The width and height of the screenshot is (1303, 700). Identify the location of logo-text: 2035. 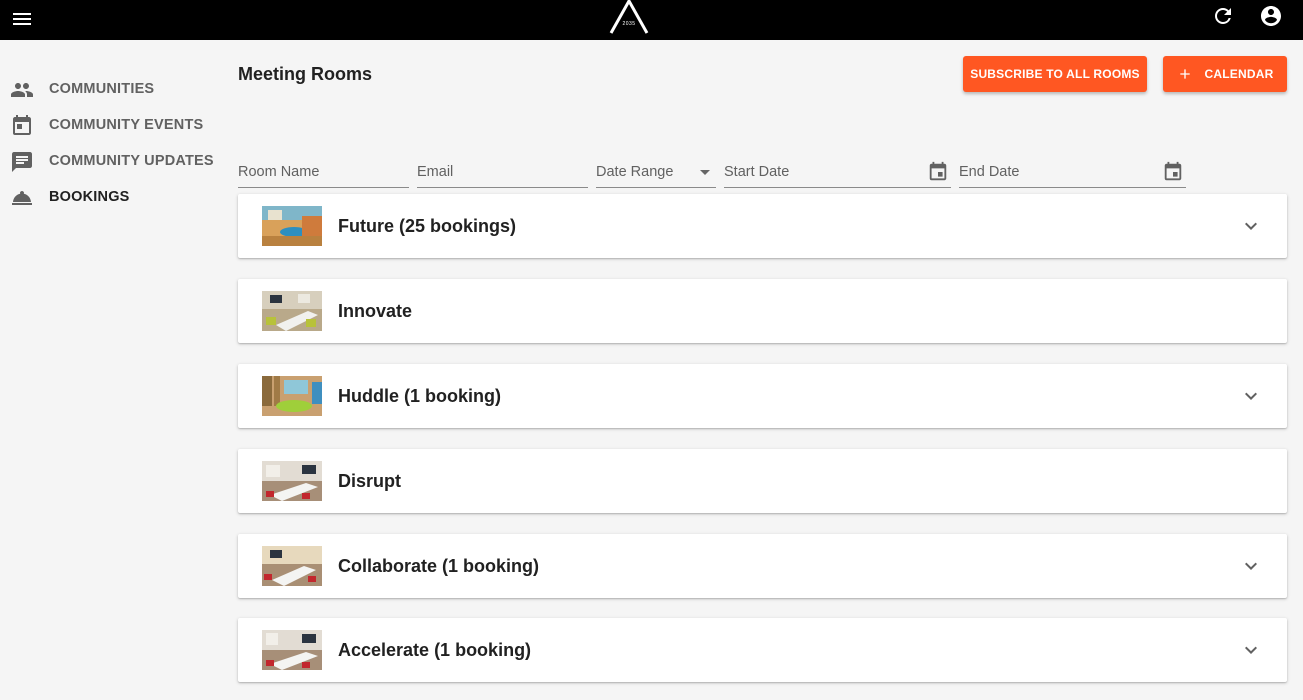
(629, 24).